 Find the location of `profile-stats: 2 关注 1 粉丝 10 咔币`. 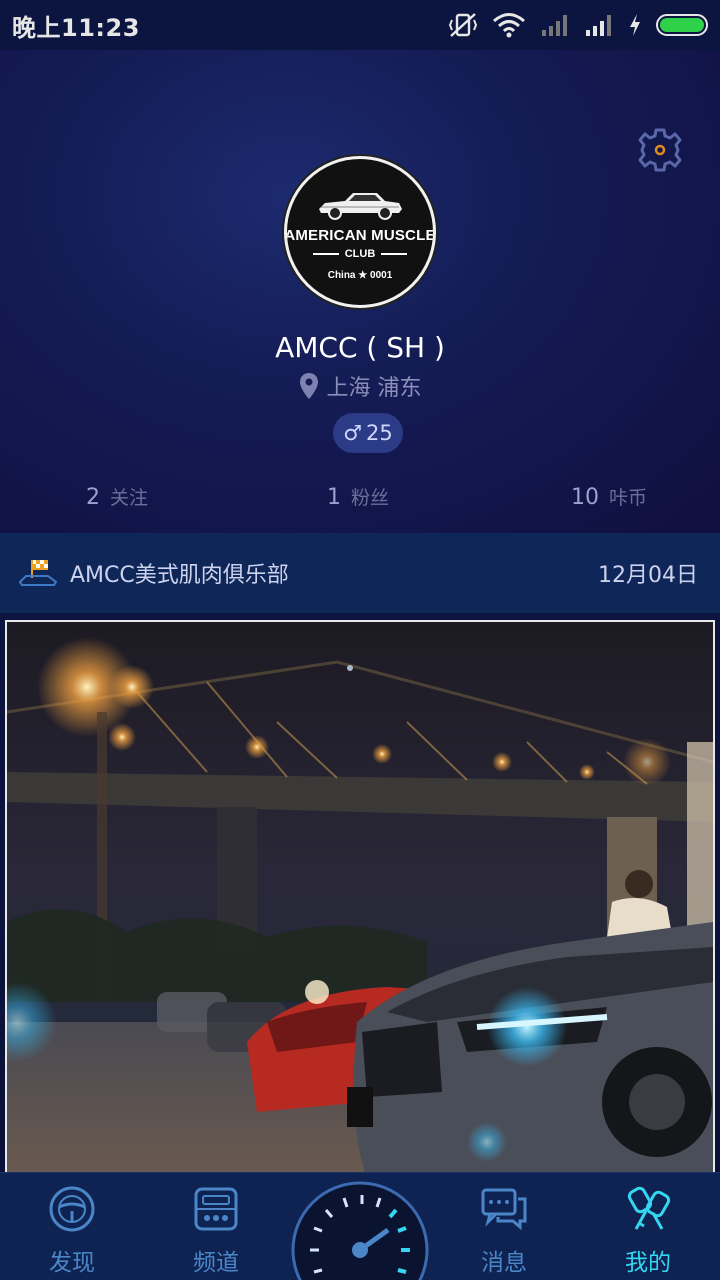

profile-stats: 2 关注 1 粉丝 10 咔币 is located at coordinates (360, 500).